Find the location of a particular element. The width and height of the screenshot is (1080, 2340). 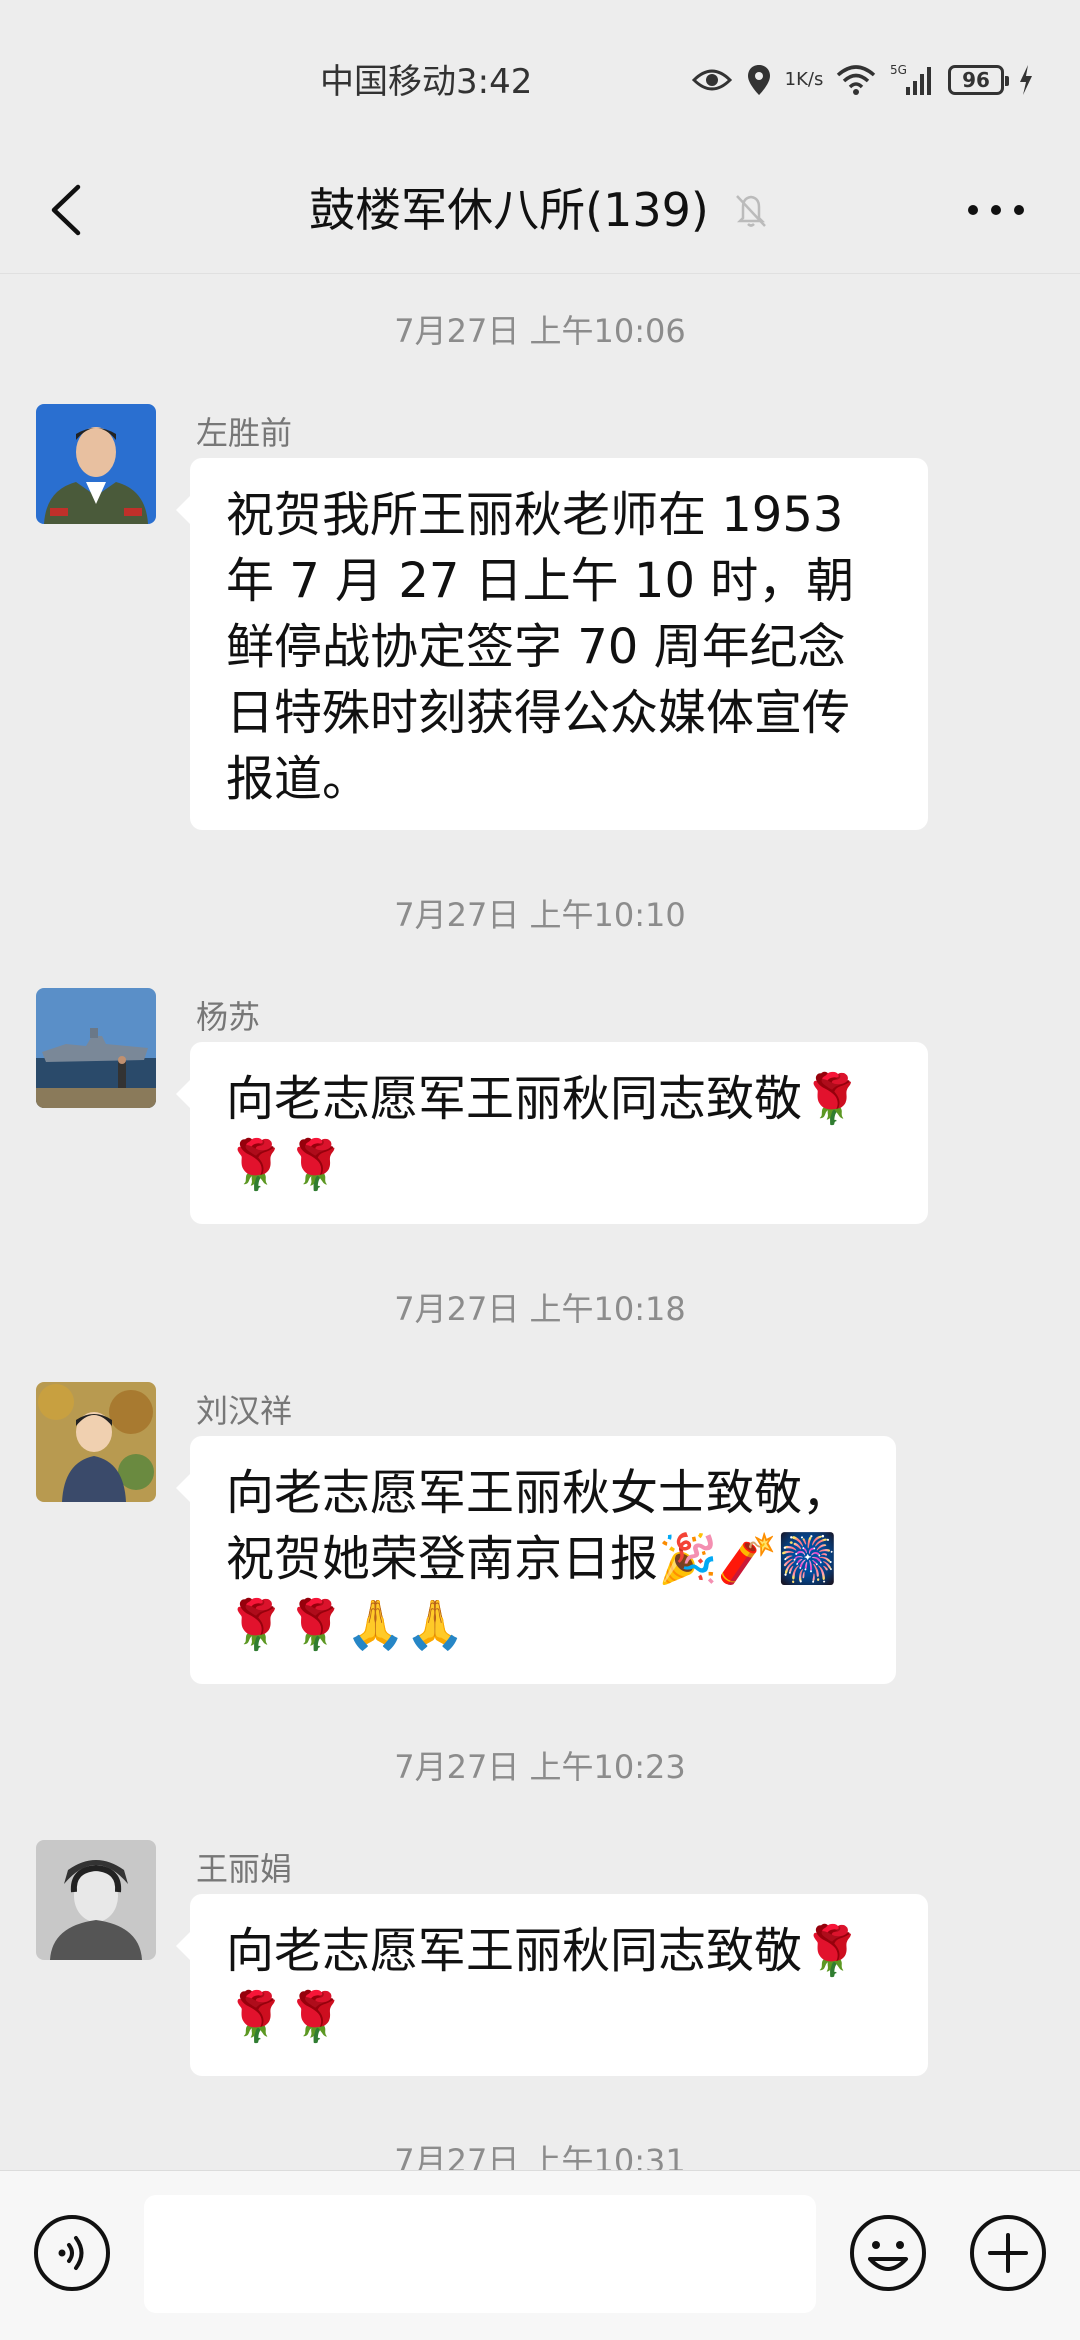

status-icons: 1 K/s 5G 96 is located at coordinates (863, 80).